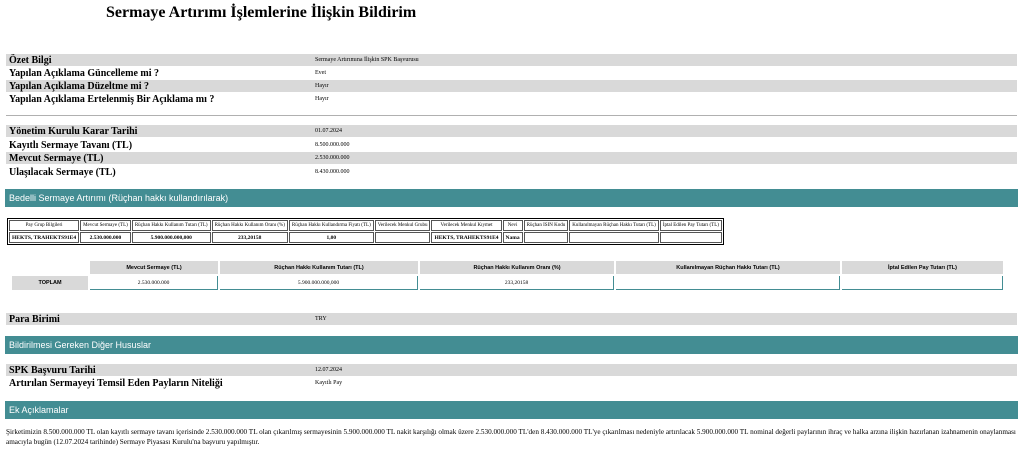 This screenshot has height=463, width=1024. Describe the element at coordinates (511, 86) in the screenshot. I see `correction-row: Yapılan Açıklama Düzeltme mi ? Hayır` at that location.